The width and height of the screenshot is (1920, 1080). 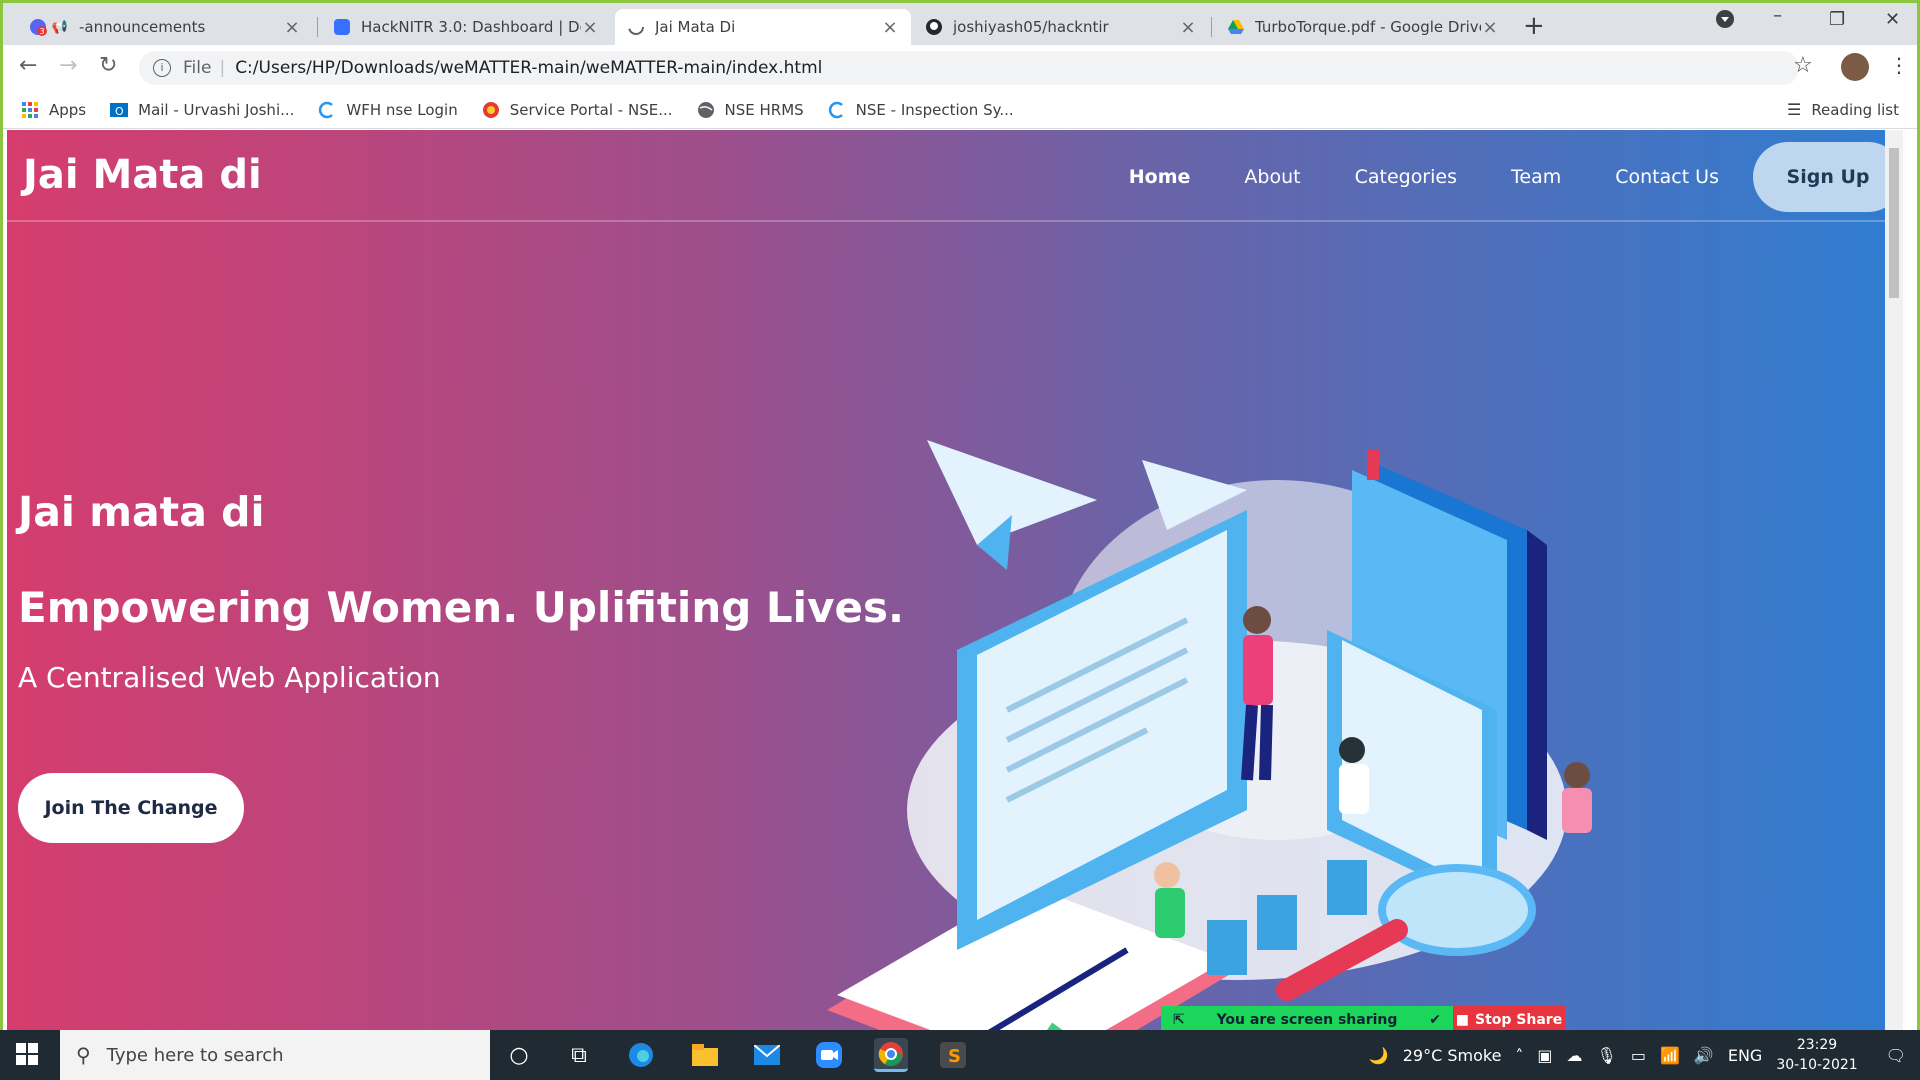 What do you see at coordinates (83, 1055) in the screenshot?
I see `search-icon: ⚲` at bounding box center [83, 1055].